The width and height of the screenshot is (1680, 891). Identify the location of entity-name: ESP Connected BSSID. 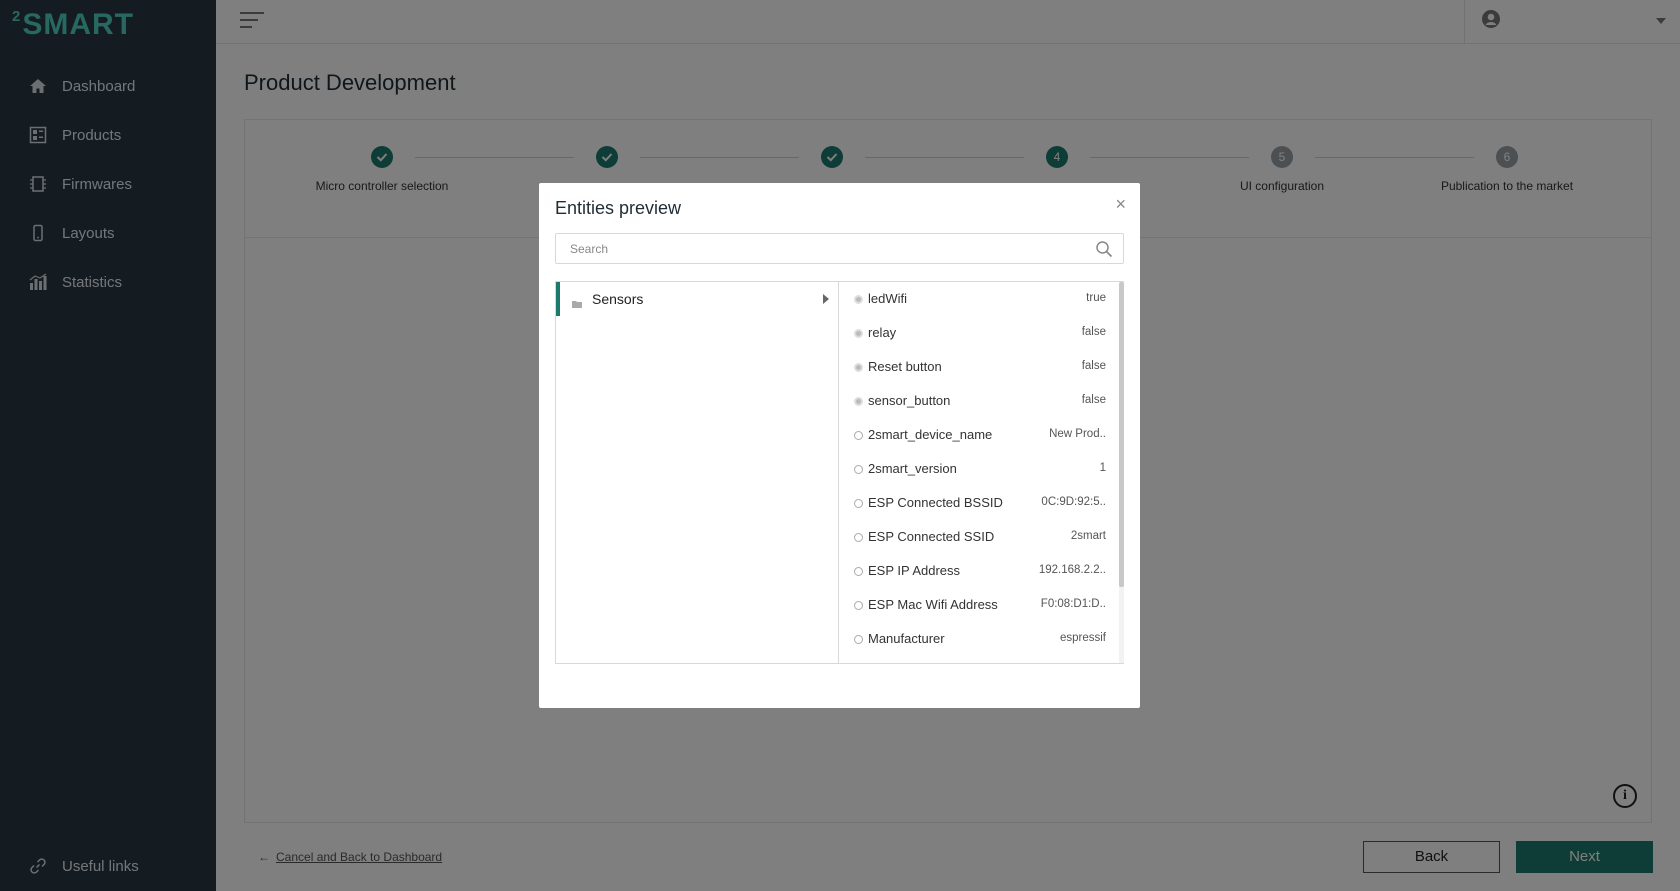
(935, 502).